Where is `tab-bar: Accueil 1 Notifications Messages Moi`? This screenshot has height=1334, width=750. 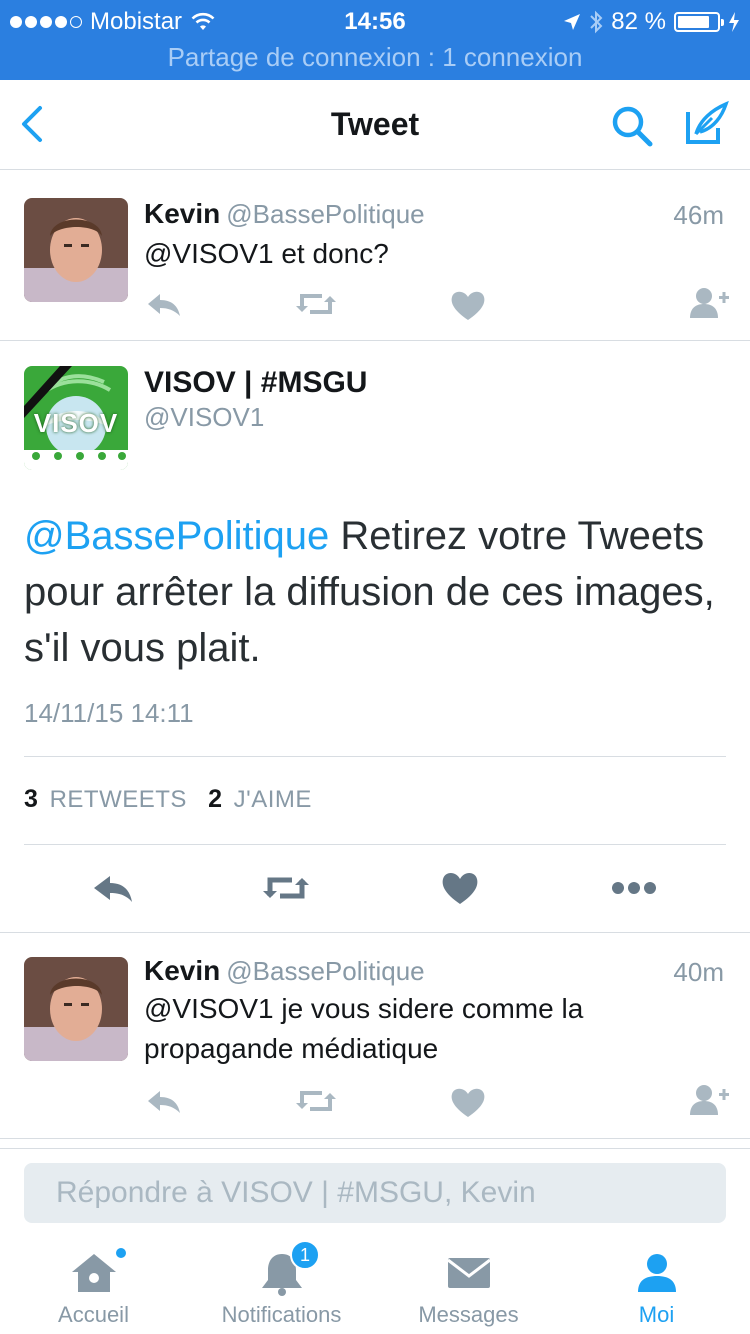
tab-bar: Accueil 1 Notifications Messages Moi is located at coordinates (375, 1285).